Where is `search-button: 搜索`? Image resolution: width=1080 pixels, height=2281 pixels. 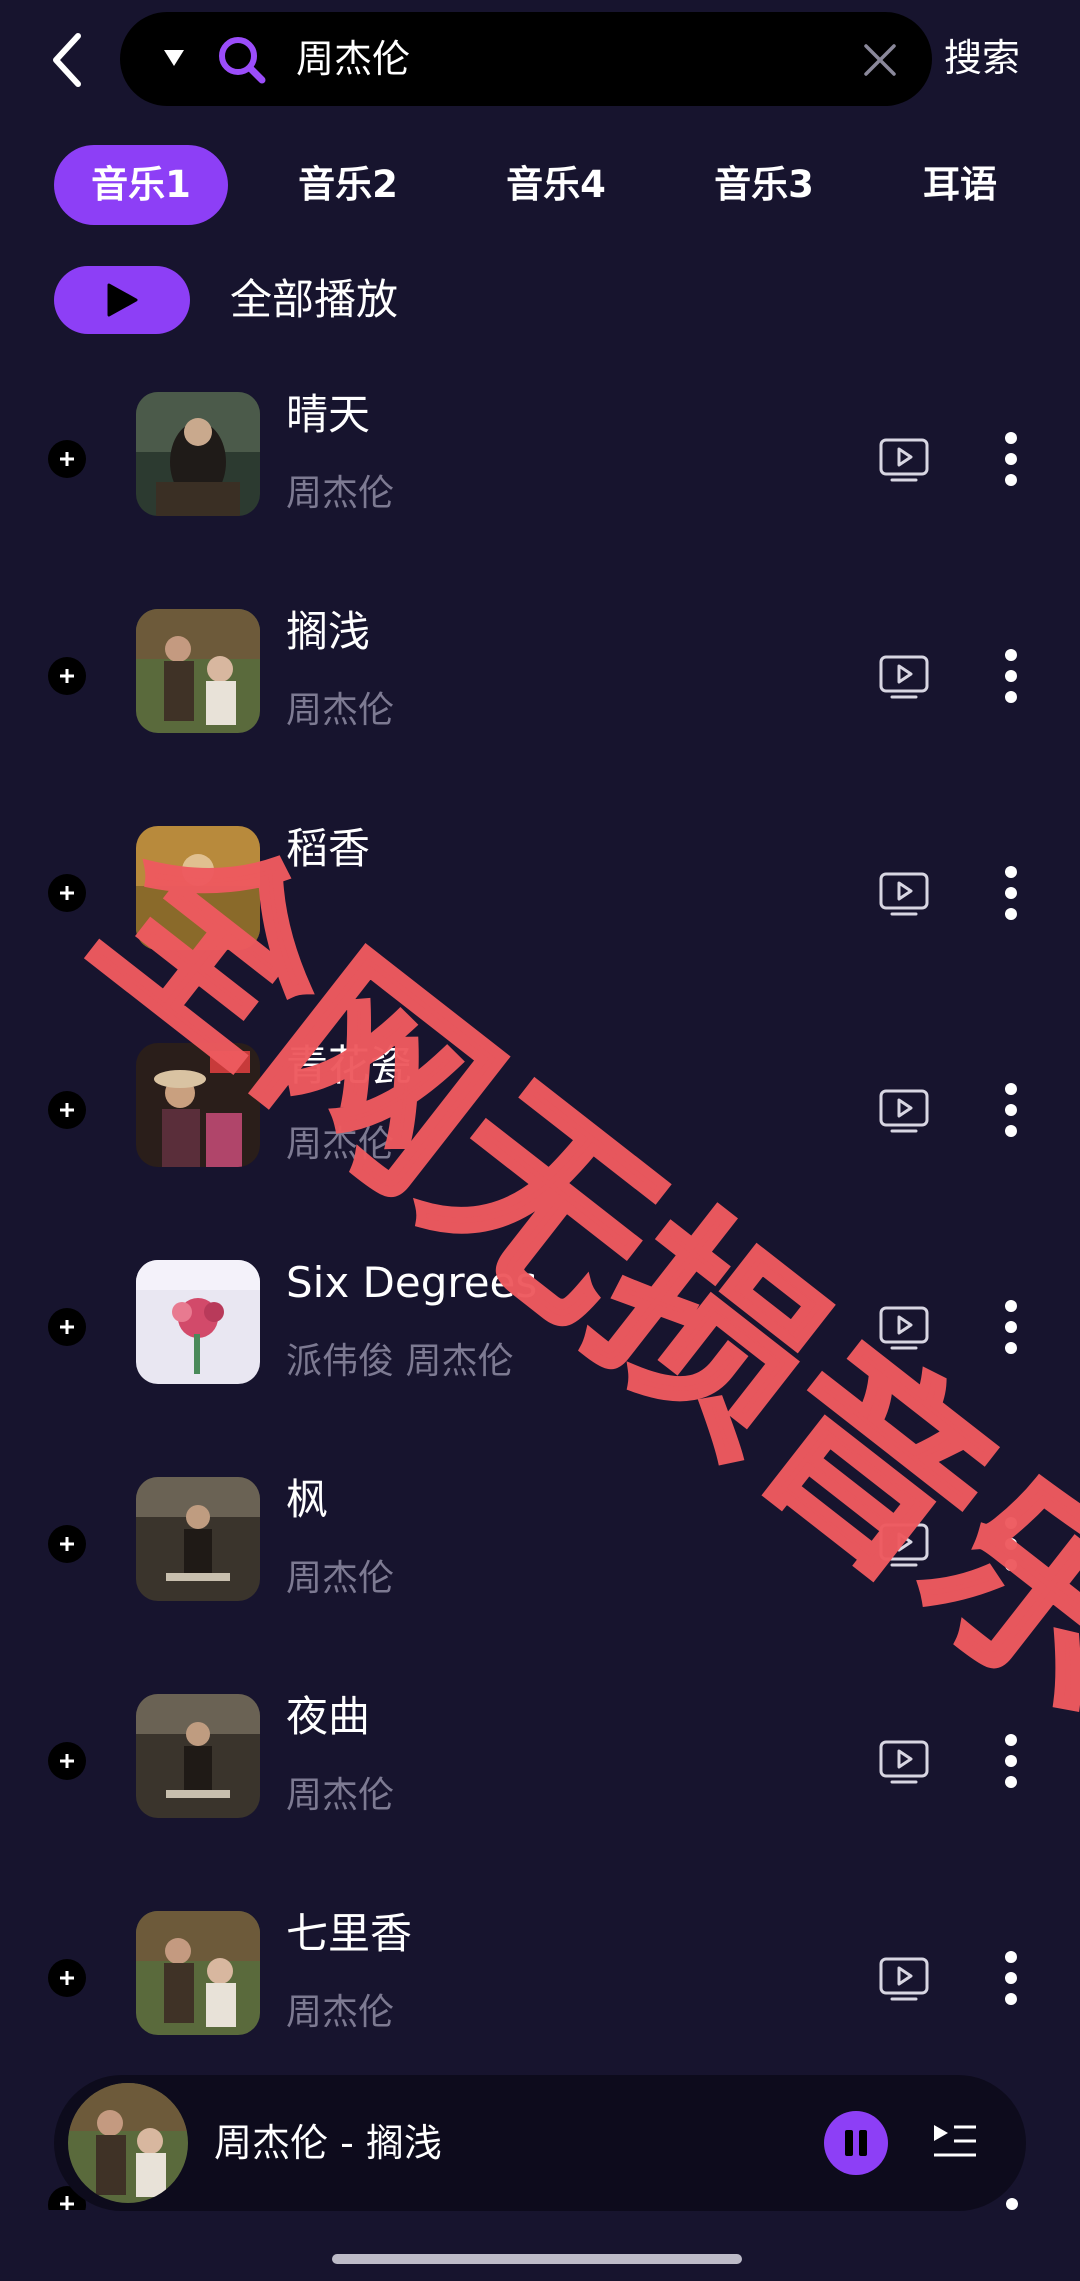 search-button: 搜索 is located at coordinates (982, 58).